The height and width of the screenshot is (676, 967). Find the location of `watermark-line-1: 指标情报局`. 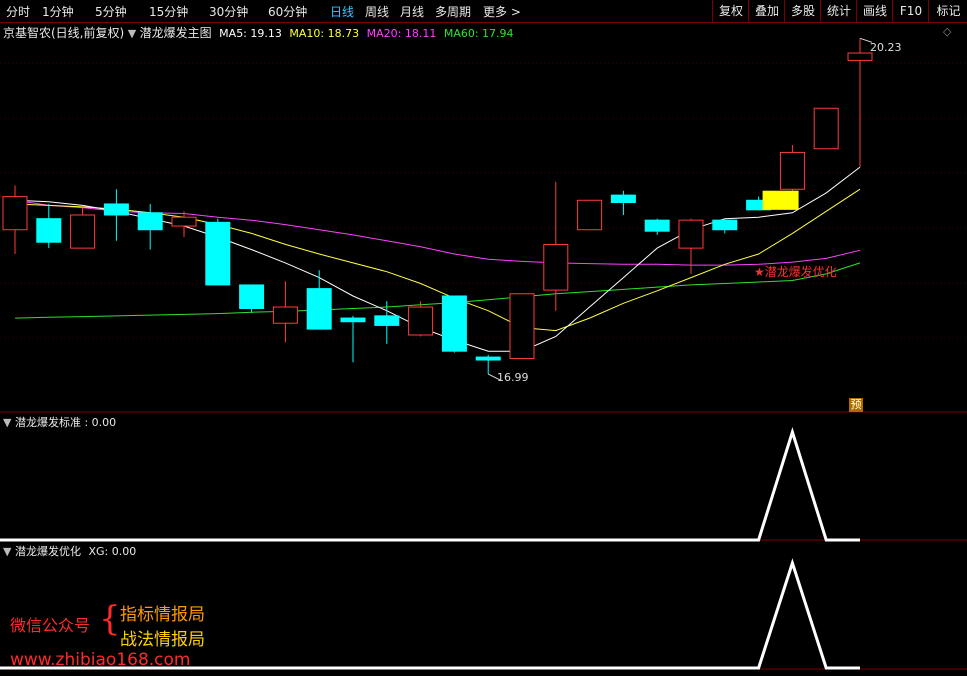

watermark-line-1: 指标情报局 is located at coordinates (162, 615).